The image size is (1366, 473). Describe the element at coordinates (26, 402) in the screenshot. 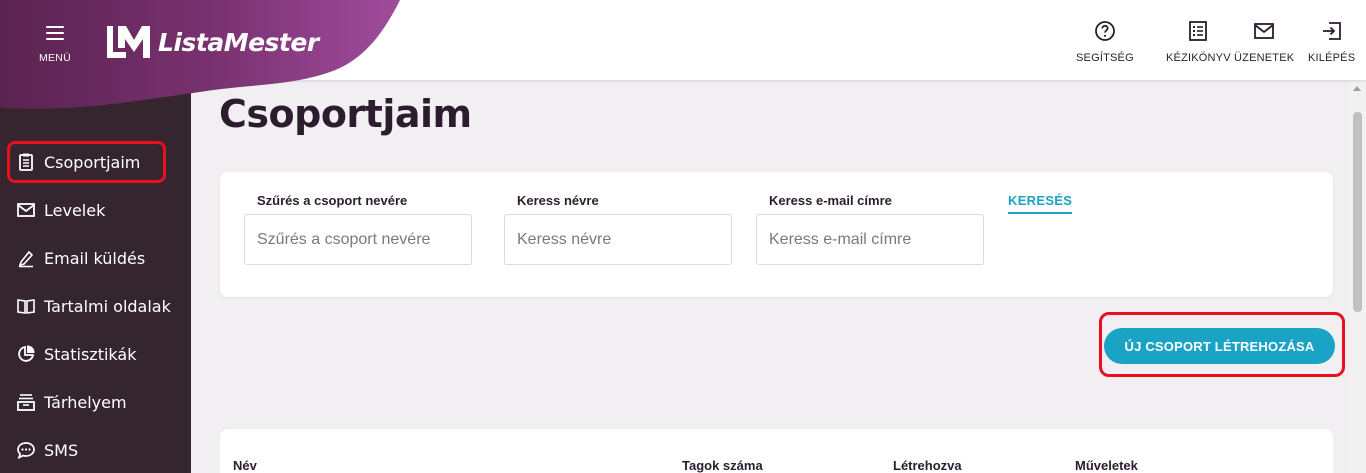

I see `storage-icon` at that location.